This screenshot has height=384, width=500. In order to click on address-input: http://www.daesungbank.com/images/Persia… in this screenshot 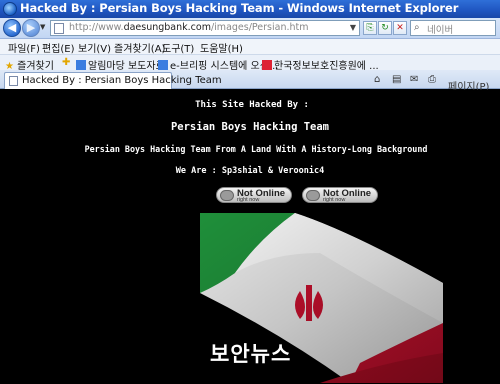, I will do `click(205, 28)`.